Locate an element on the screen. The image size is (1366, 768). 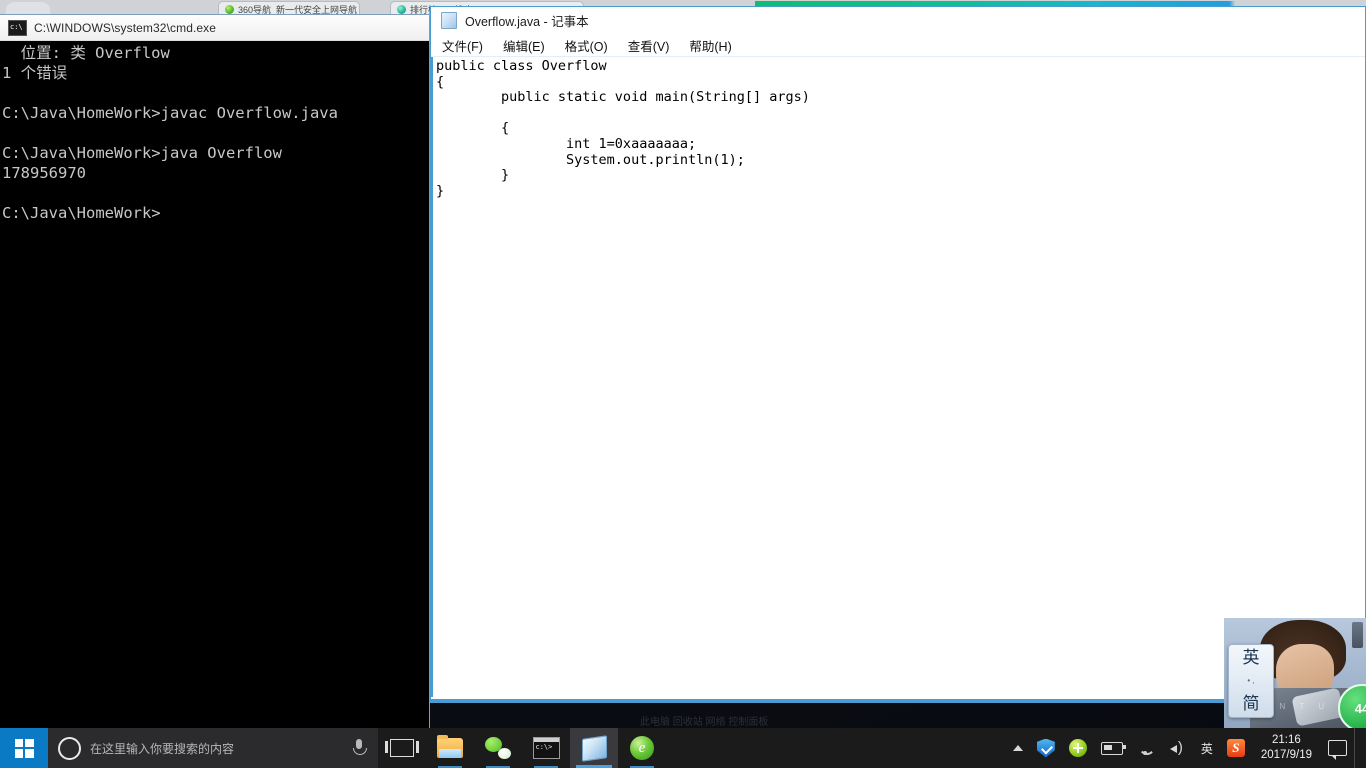
battery-tray-button is located at coordinates (1112, 748).